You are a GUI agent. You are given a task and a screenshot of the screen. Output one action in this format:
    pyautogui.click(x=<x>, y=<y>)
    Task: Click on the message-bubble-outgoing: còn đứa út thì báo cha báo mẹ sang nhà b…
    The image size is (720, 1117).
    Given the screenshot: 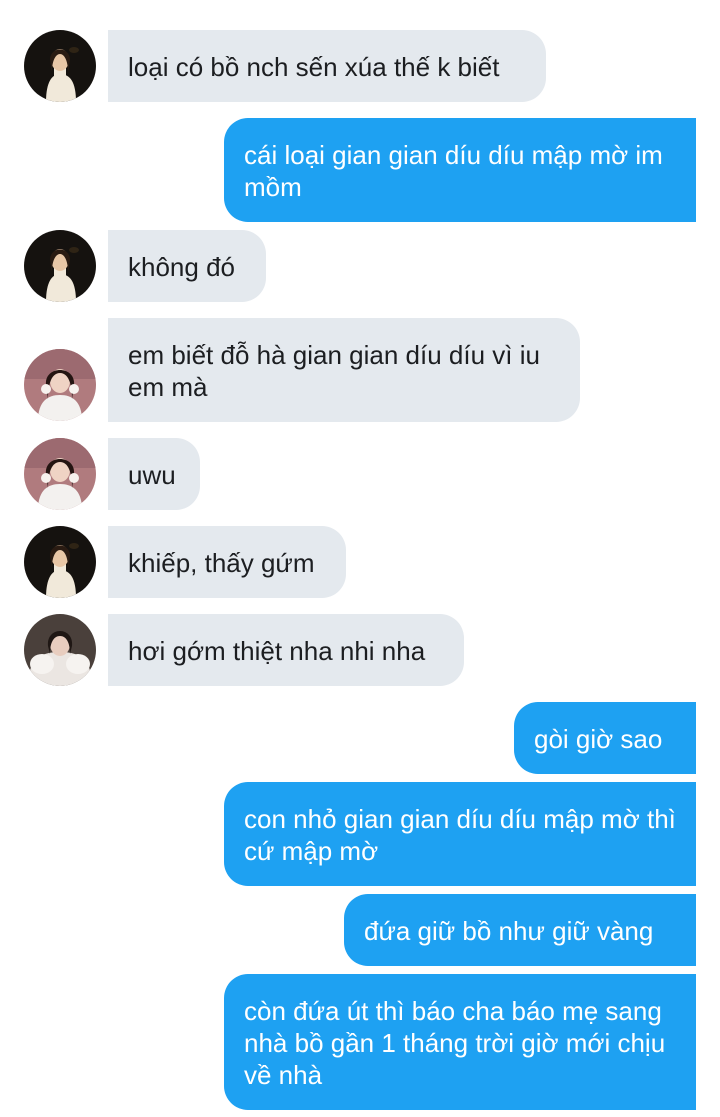 What is the action you would take?
    pyautogui.click(x=460, y=1042)
    